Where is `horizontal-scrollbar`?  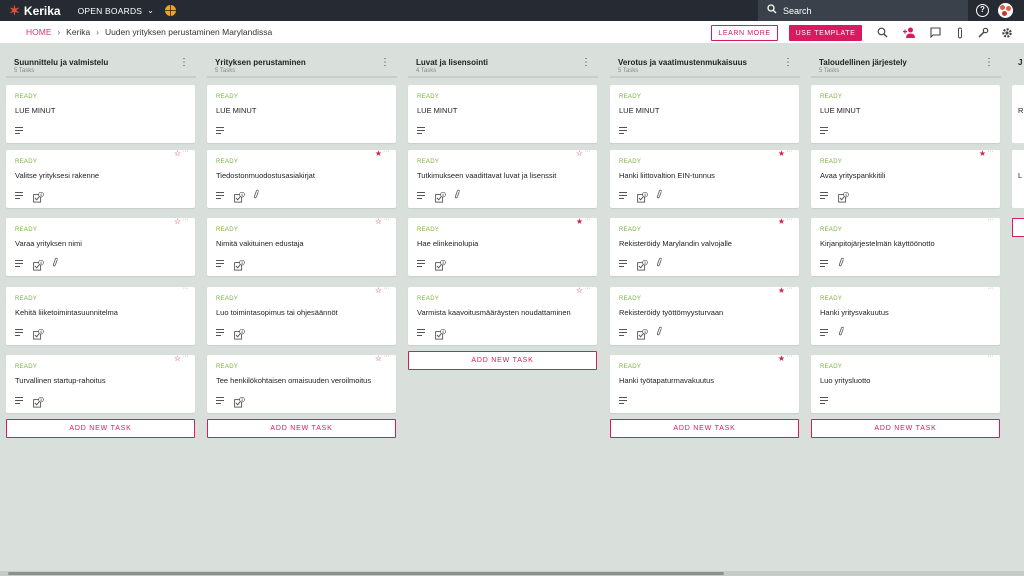
horizontal-scrollbar is located at coordinates (512, 573).